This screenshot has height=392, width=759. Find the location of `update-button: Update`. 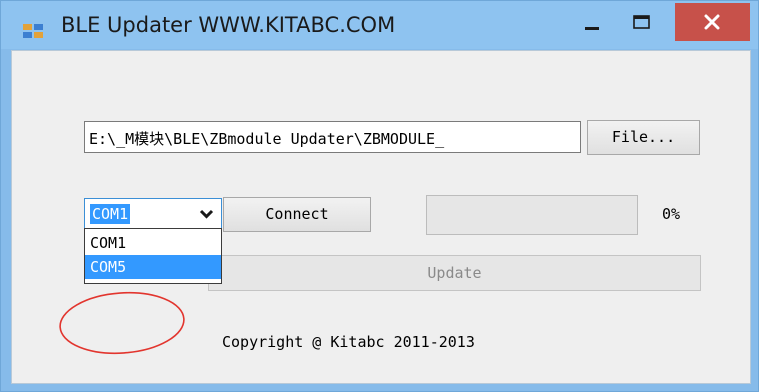

update-button: Update is located at coordinates (454, 273).